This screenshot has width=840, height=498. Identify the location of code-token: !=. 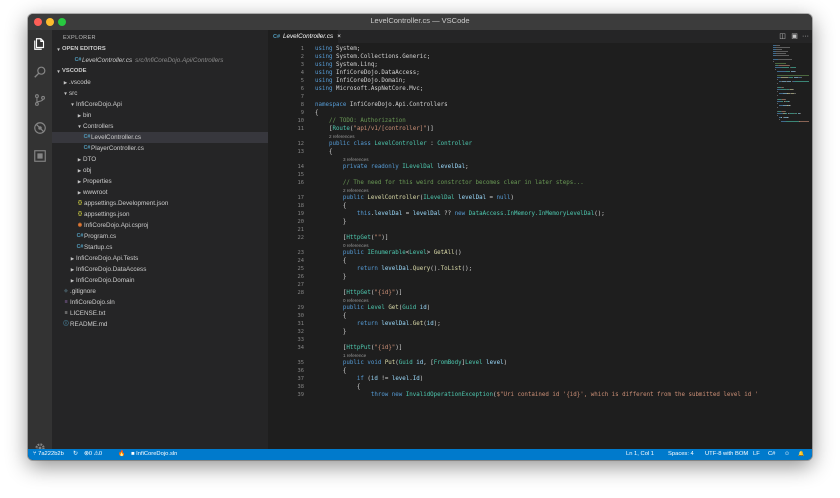
(384, 379).